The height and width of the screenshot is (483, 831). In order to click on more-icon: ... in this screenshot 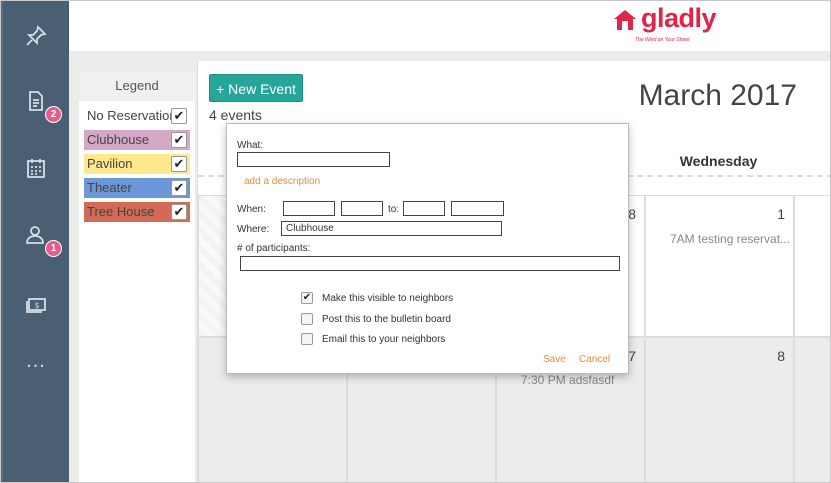, I will do `click(36, 360)`.